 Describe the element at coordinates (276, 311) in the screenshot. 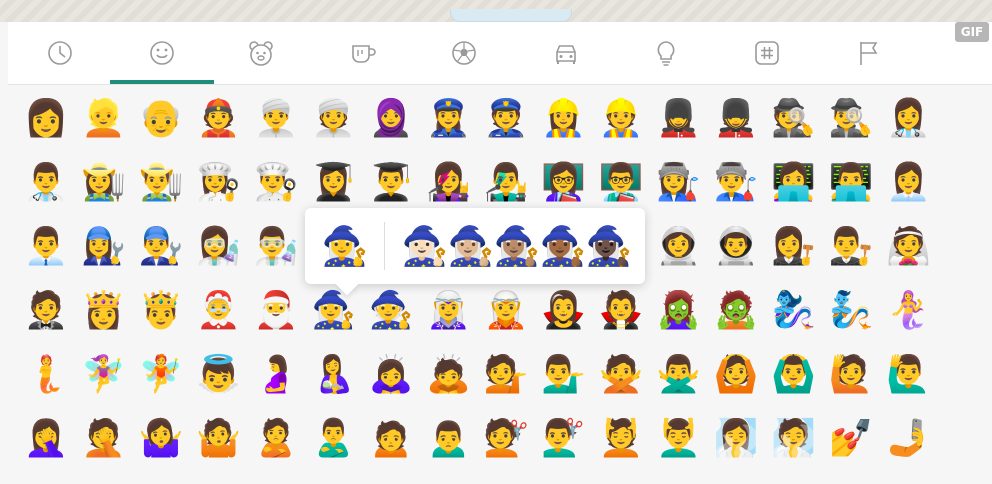

I see `emoji-cell: 🎅` at that location.